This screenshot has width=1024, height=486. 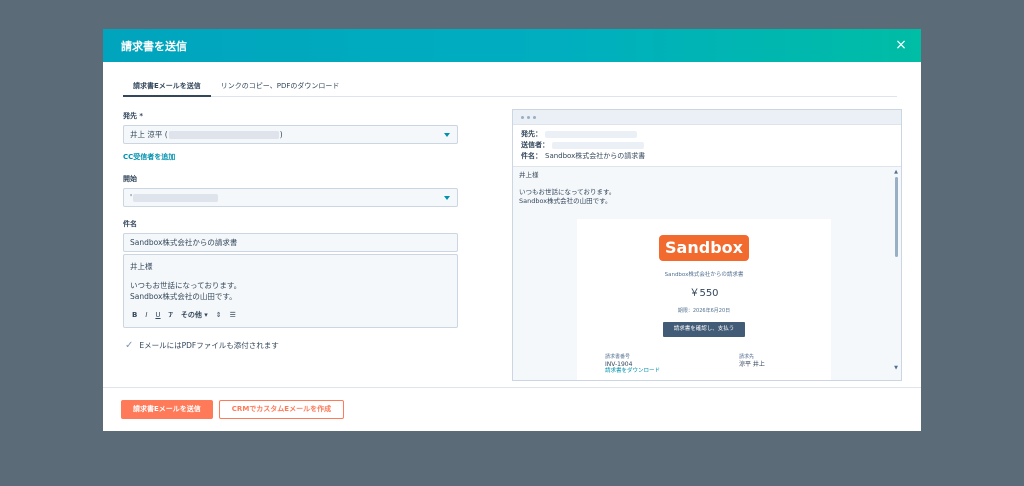 I want to click on scroll-down-icon: ▼, so click(x=896, y=368).